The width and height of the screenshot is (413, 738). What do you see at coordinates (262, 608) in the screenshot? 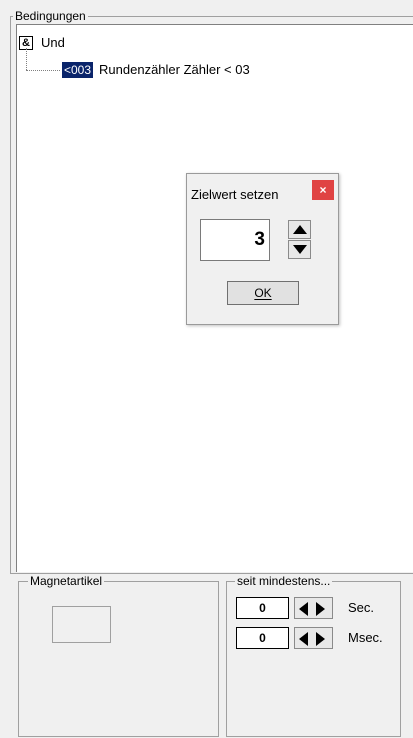
I see `seconds-field: 0` at bounding box center [262, 608].